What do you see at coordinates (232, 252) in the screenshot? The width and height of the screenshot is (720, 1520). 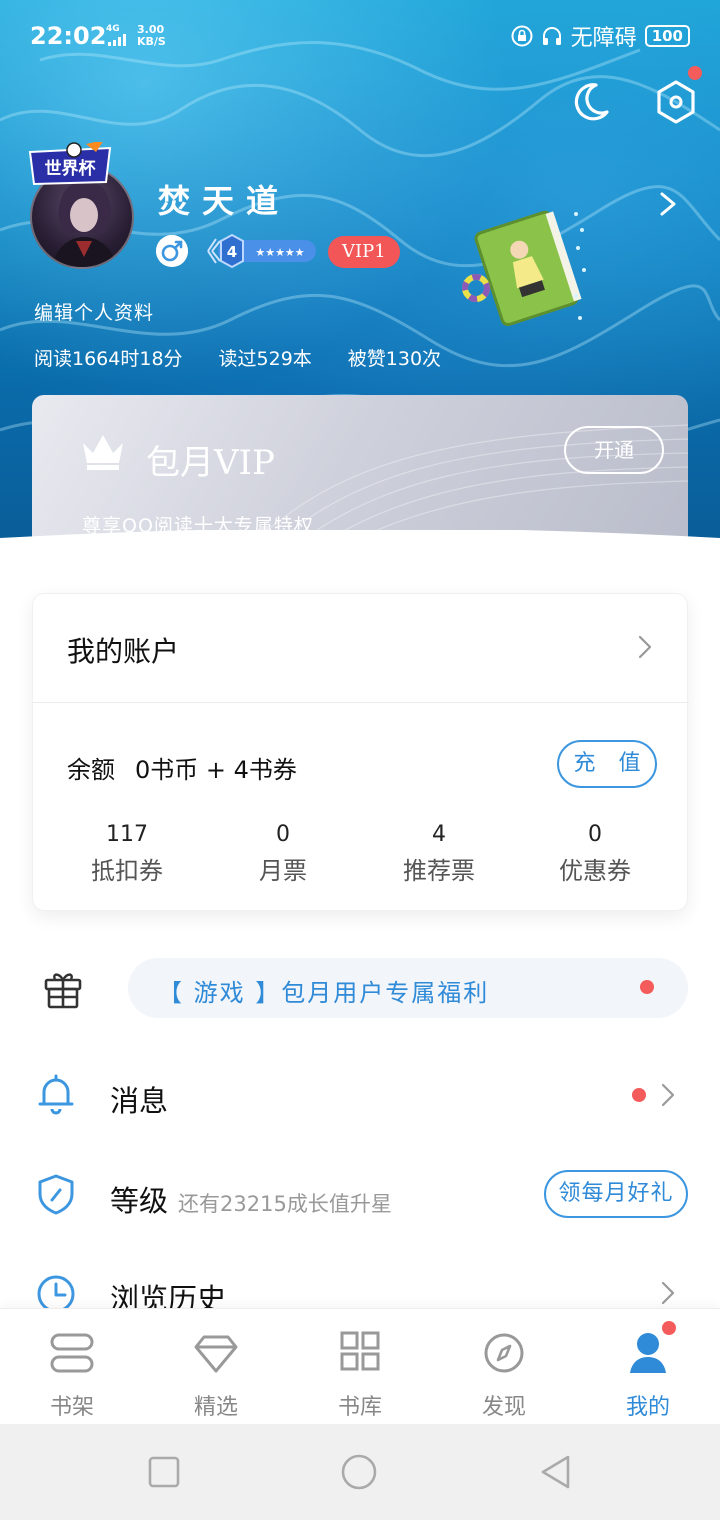 I see `level-number: 4` at bounding box center [232, 252].